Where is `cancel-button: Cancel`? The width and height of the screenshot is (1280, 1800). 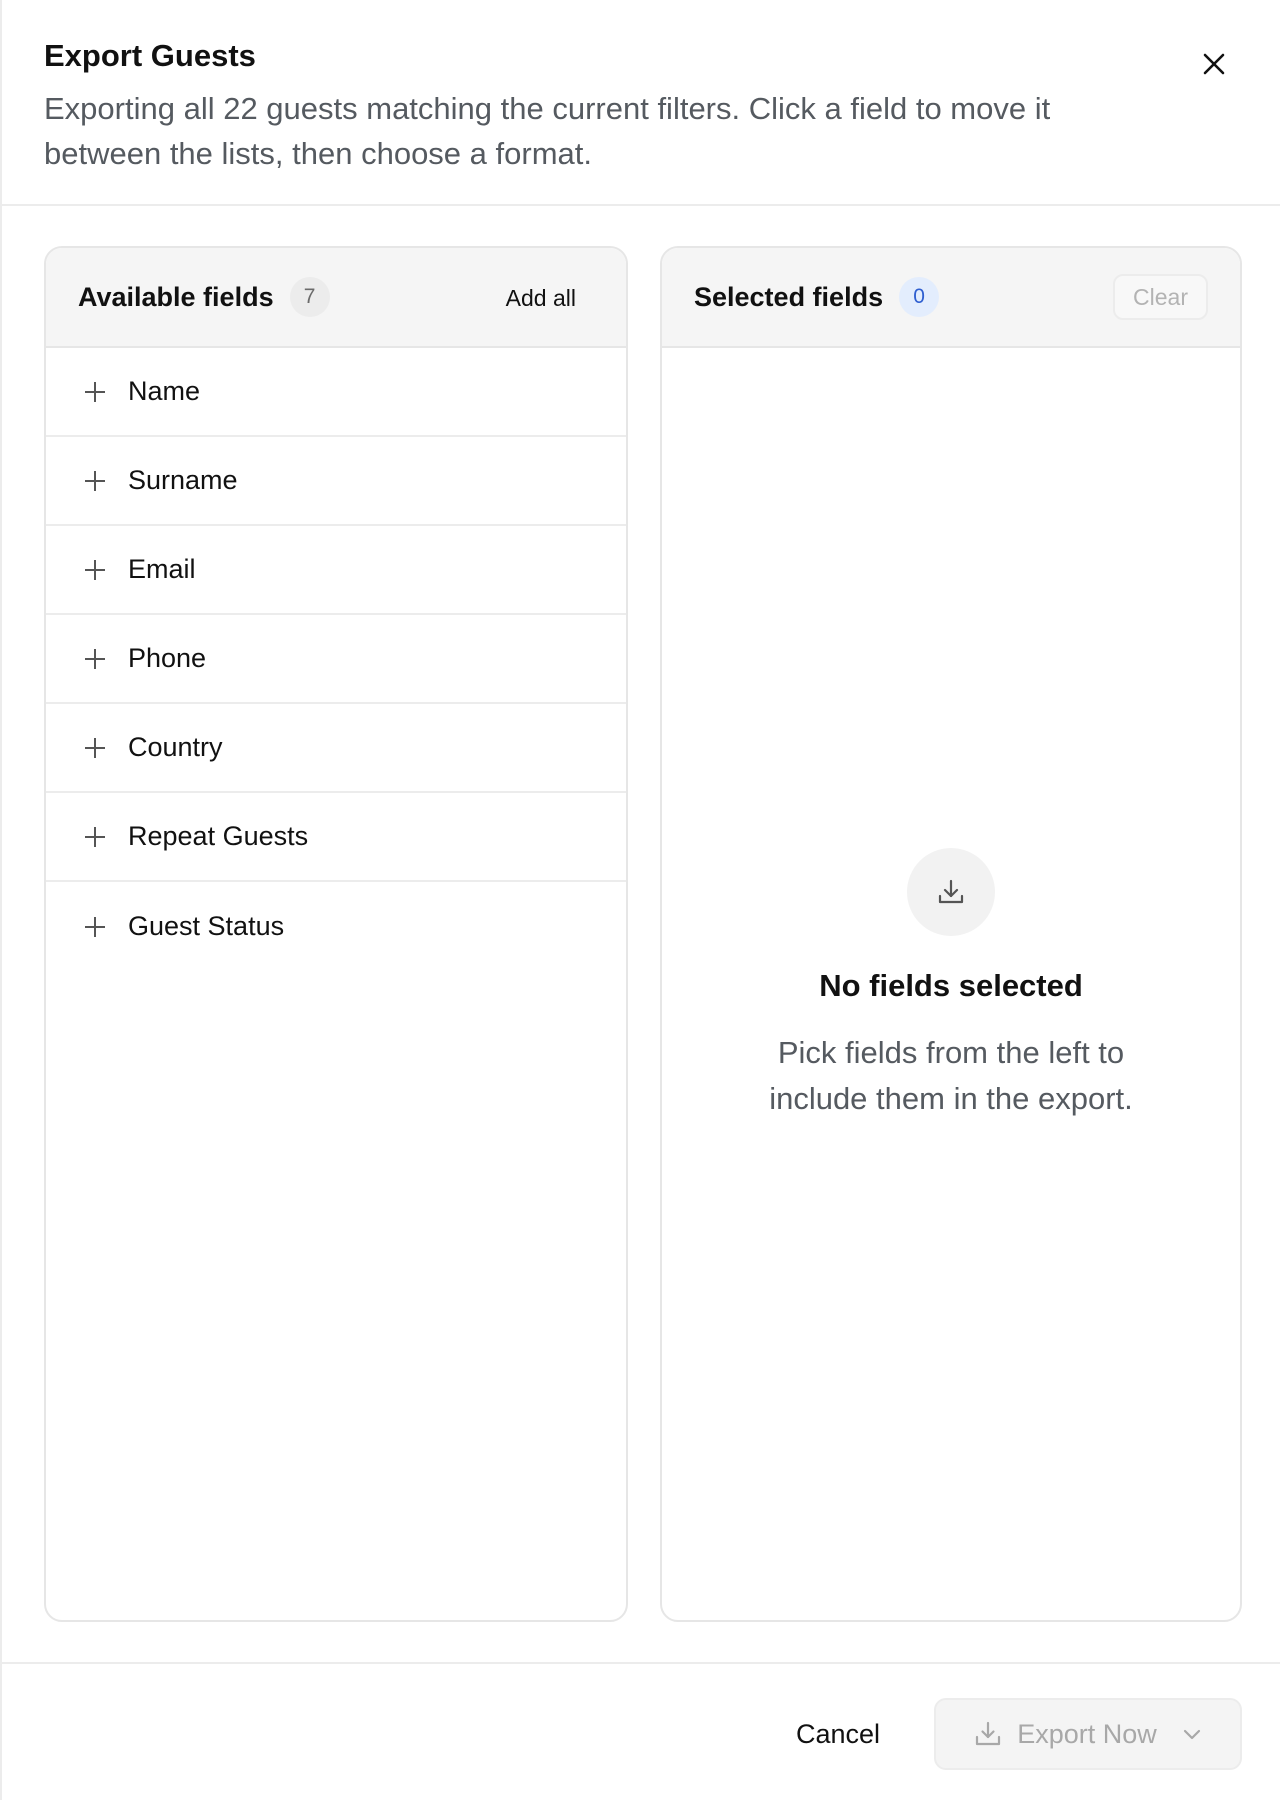 cancel-button: Cancel is located at coordinates (838, 1734).